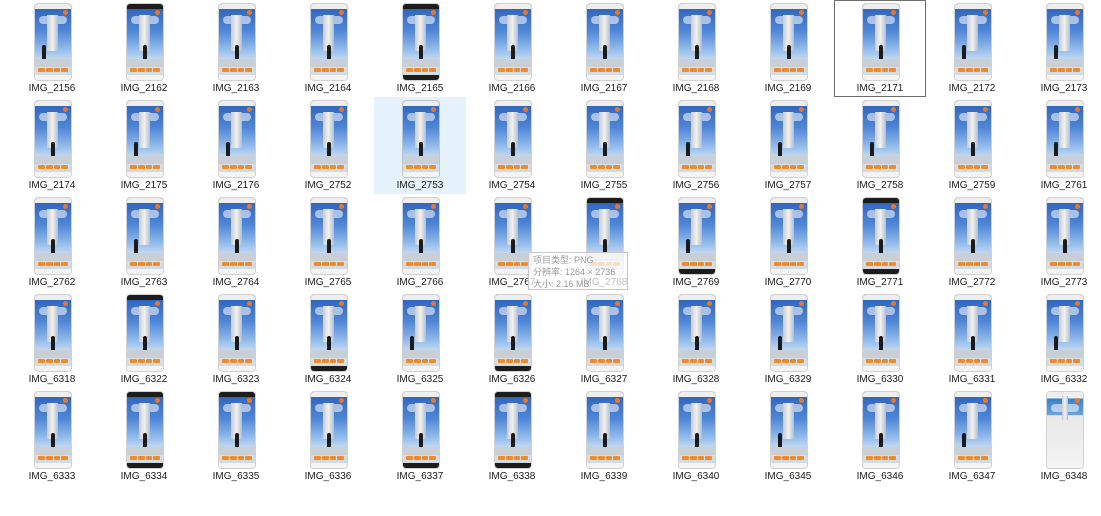 Image resolution: width=1101 pixels, height=516 pixels. What do you see at coordinates (512, 145) in the screenshot?
I see `file-tile: IMG_2754` at bounding box center [512, 145].